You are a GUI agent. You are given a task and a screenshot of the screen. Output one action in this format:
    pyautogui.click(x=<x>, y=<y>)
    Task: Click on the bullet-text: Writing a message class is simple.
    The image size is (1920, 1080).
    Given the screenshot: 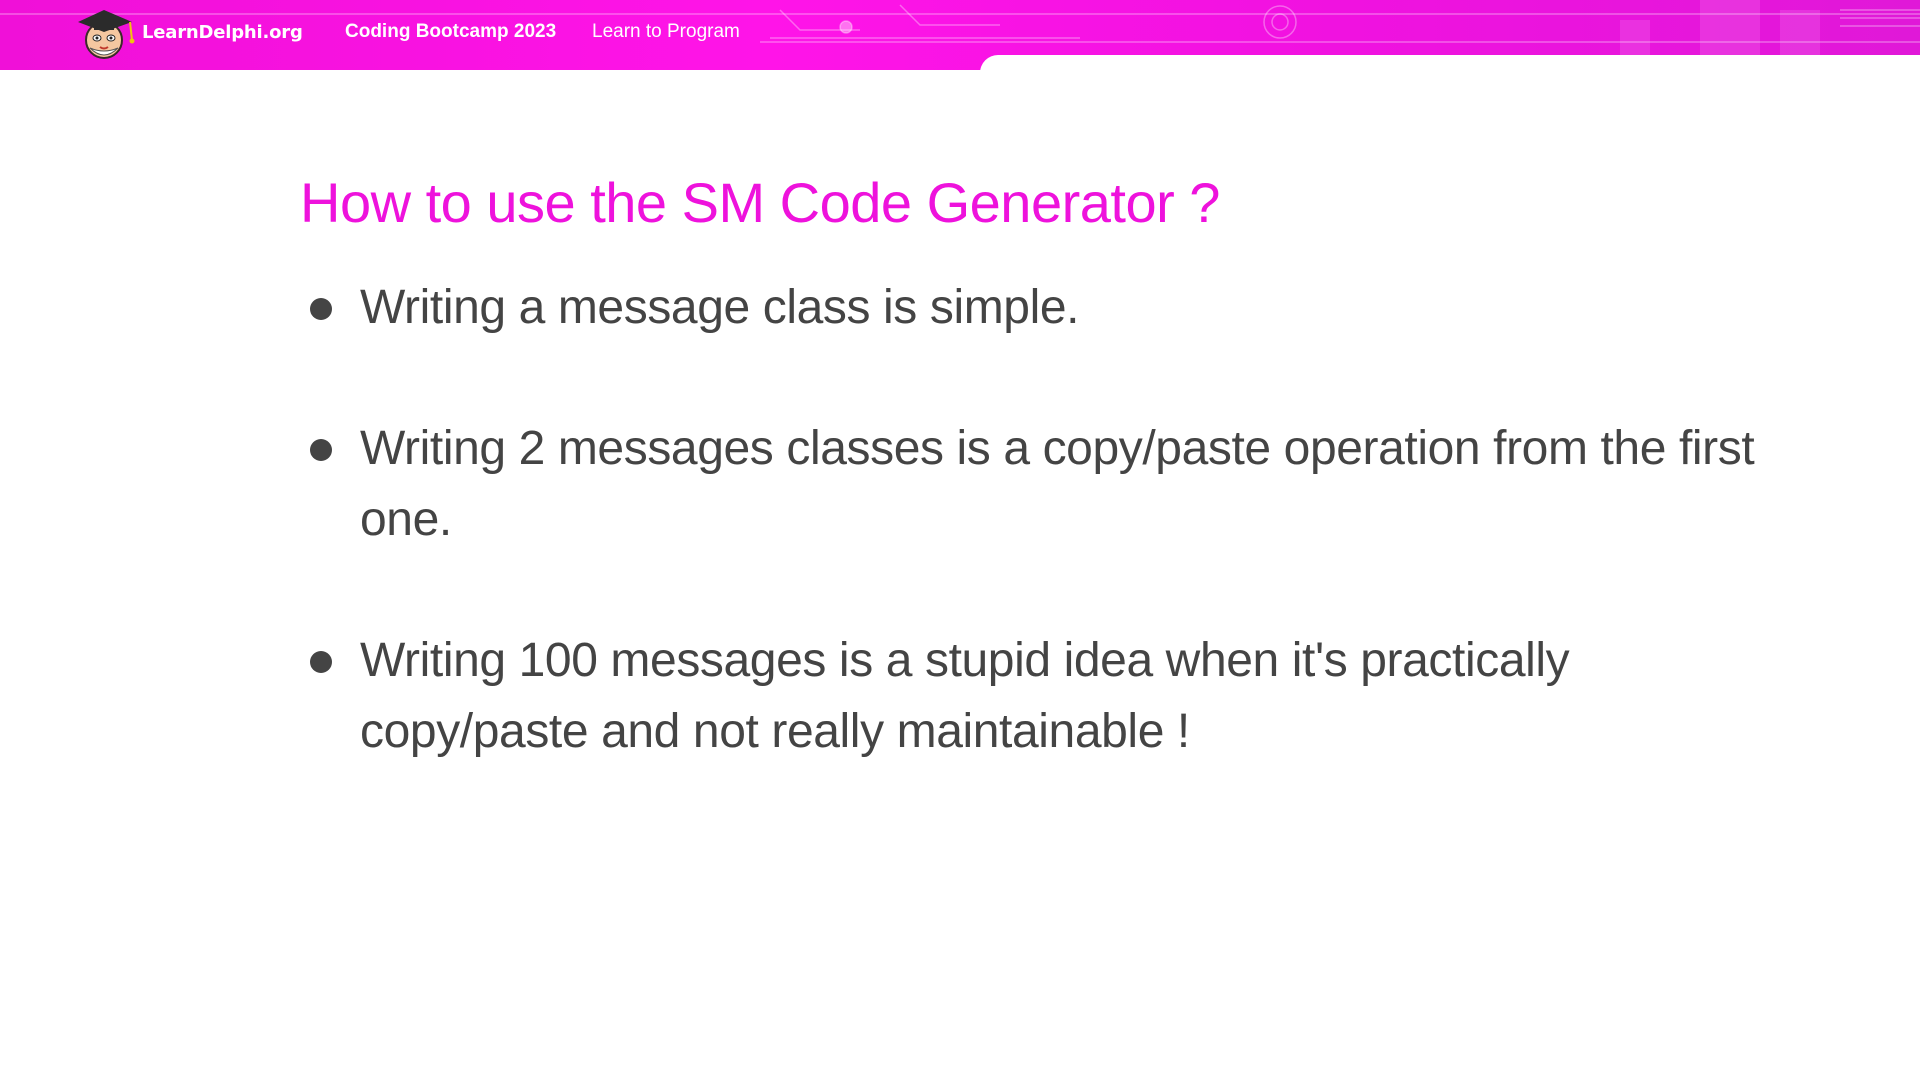 What is the action you would take?
    pyautogui.click(x=720, y=307)
    